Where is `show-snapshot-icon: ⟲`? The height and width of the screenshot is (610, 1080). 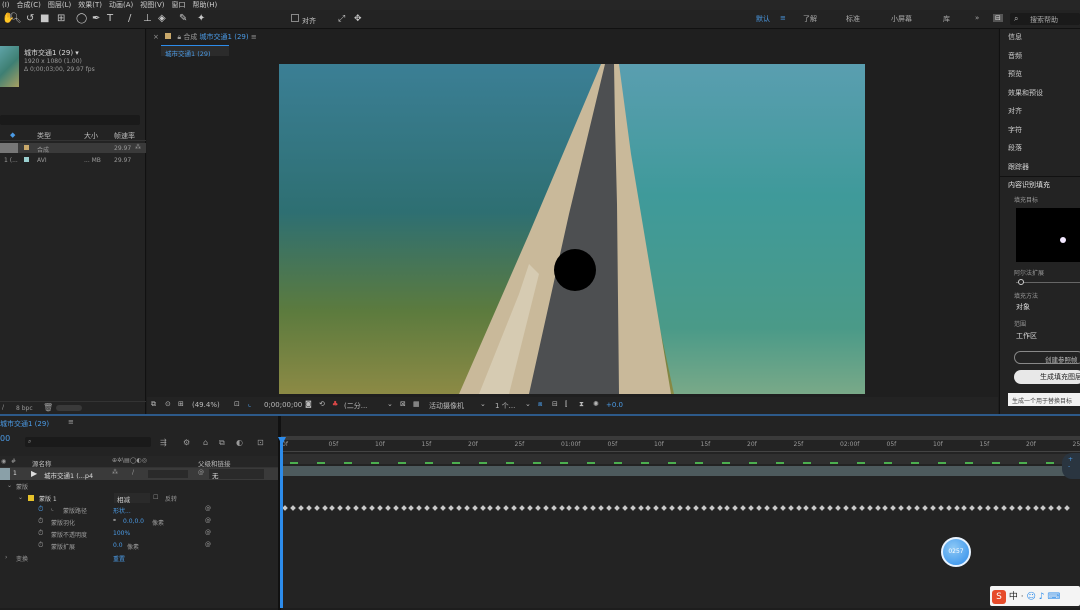 show-snapshot-icon: ⟲ is located at coordinates (322, 404).